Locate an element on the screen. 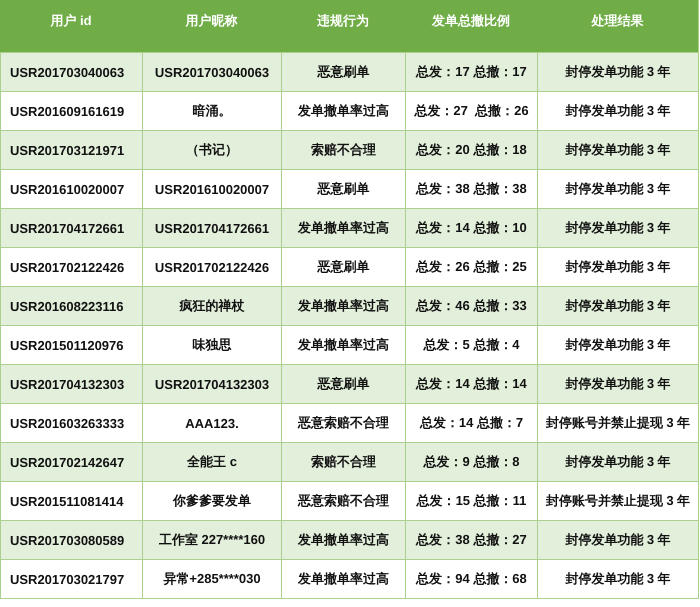  table-cell: 异常+285****030 is located at coordinates (211, 578).